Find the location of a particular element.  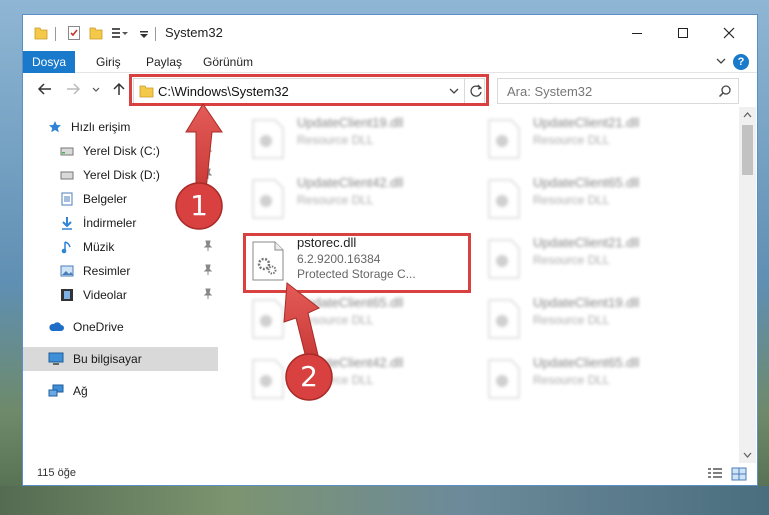

item-count: 115 öğe is located at coordinates (56, 473).